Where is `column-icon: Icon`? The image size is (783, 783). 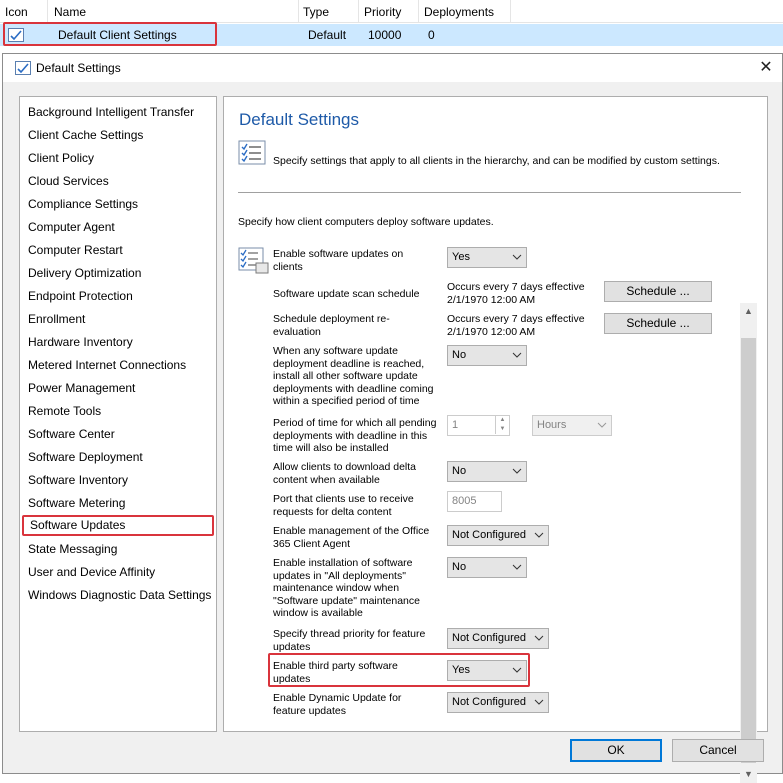
column-icon: Icon is located at coordinates (16, 12).